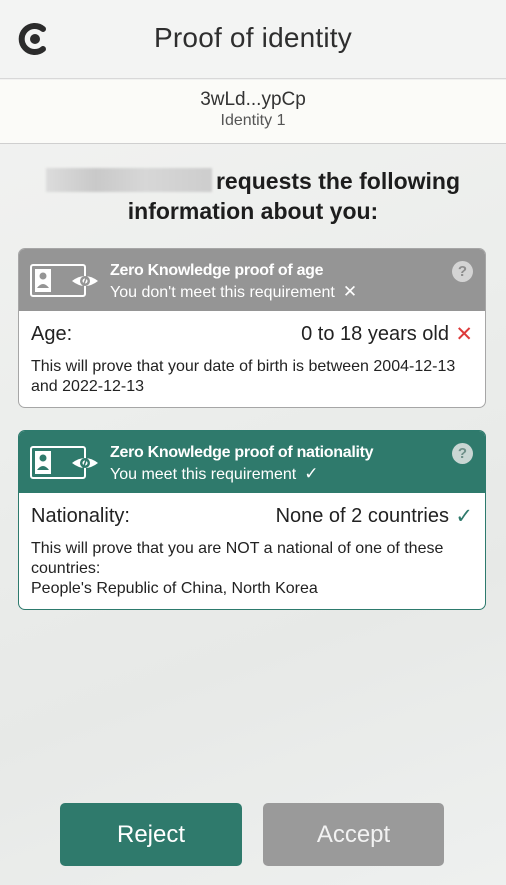  I want to click on age-row: Age: 0 to 18 years old ✕, so click(252, 336).